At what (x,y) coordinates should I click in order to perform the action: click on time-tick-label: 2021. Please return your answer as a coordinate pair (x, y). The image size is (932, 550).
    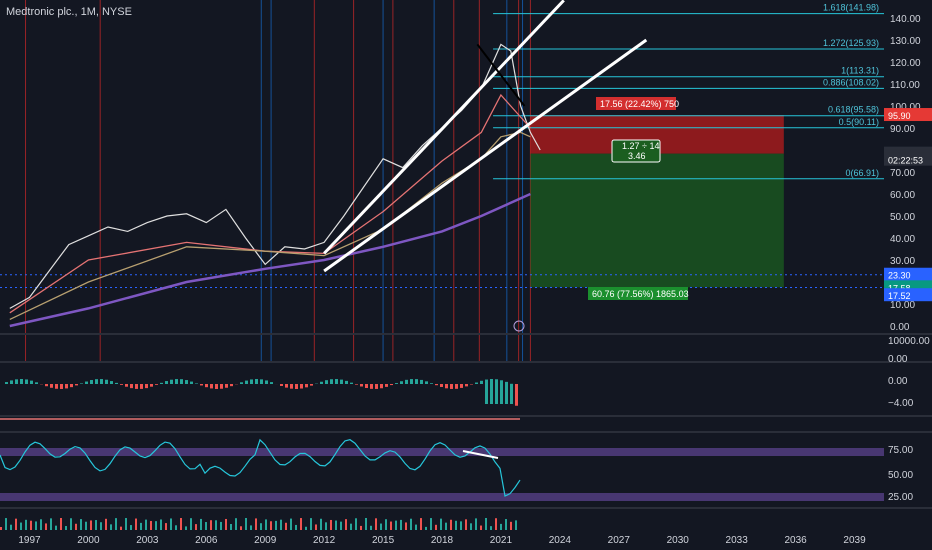
    Looking at the image, I should click on (501, 540).